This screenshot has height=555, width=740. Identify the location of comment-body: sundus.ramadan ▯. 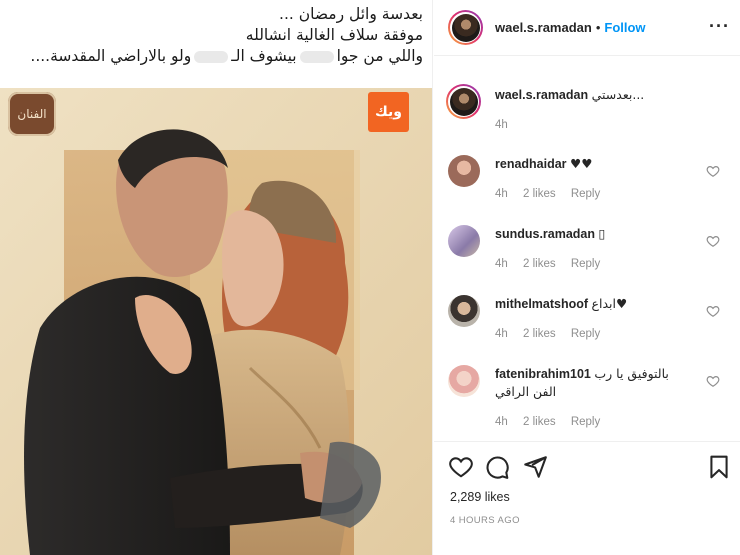
(600, 234).